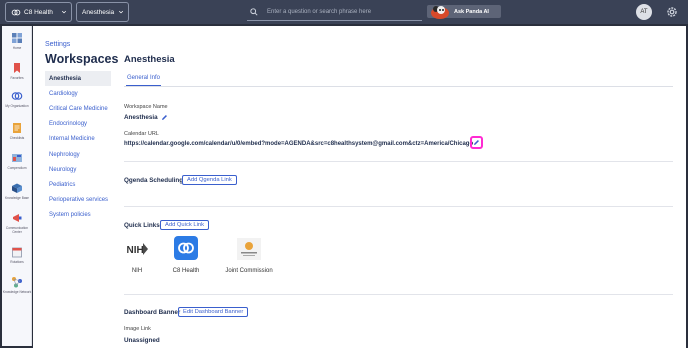 The width and height of the screenshot is (688, 348). I want to click on quick-link-joint-commission: Joint Commission, so click(249, 256).